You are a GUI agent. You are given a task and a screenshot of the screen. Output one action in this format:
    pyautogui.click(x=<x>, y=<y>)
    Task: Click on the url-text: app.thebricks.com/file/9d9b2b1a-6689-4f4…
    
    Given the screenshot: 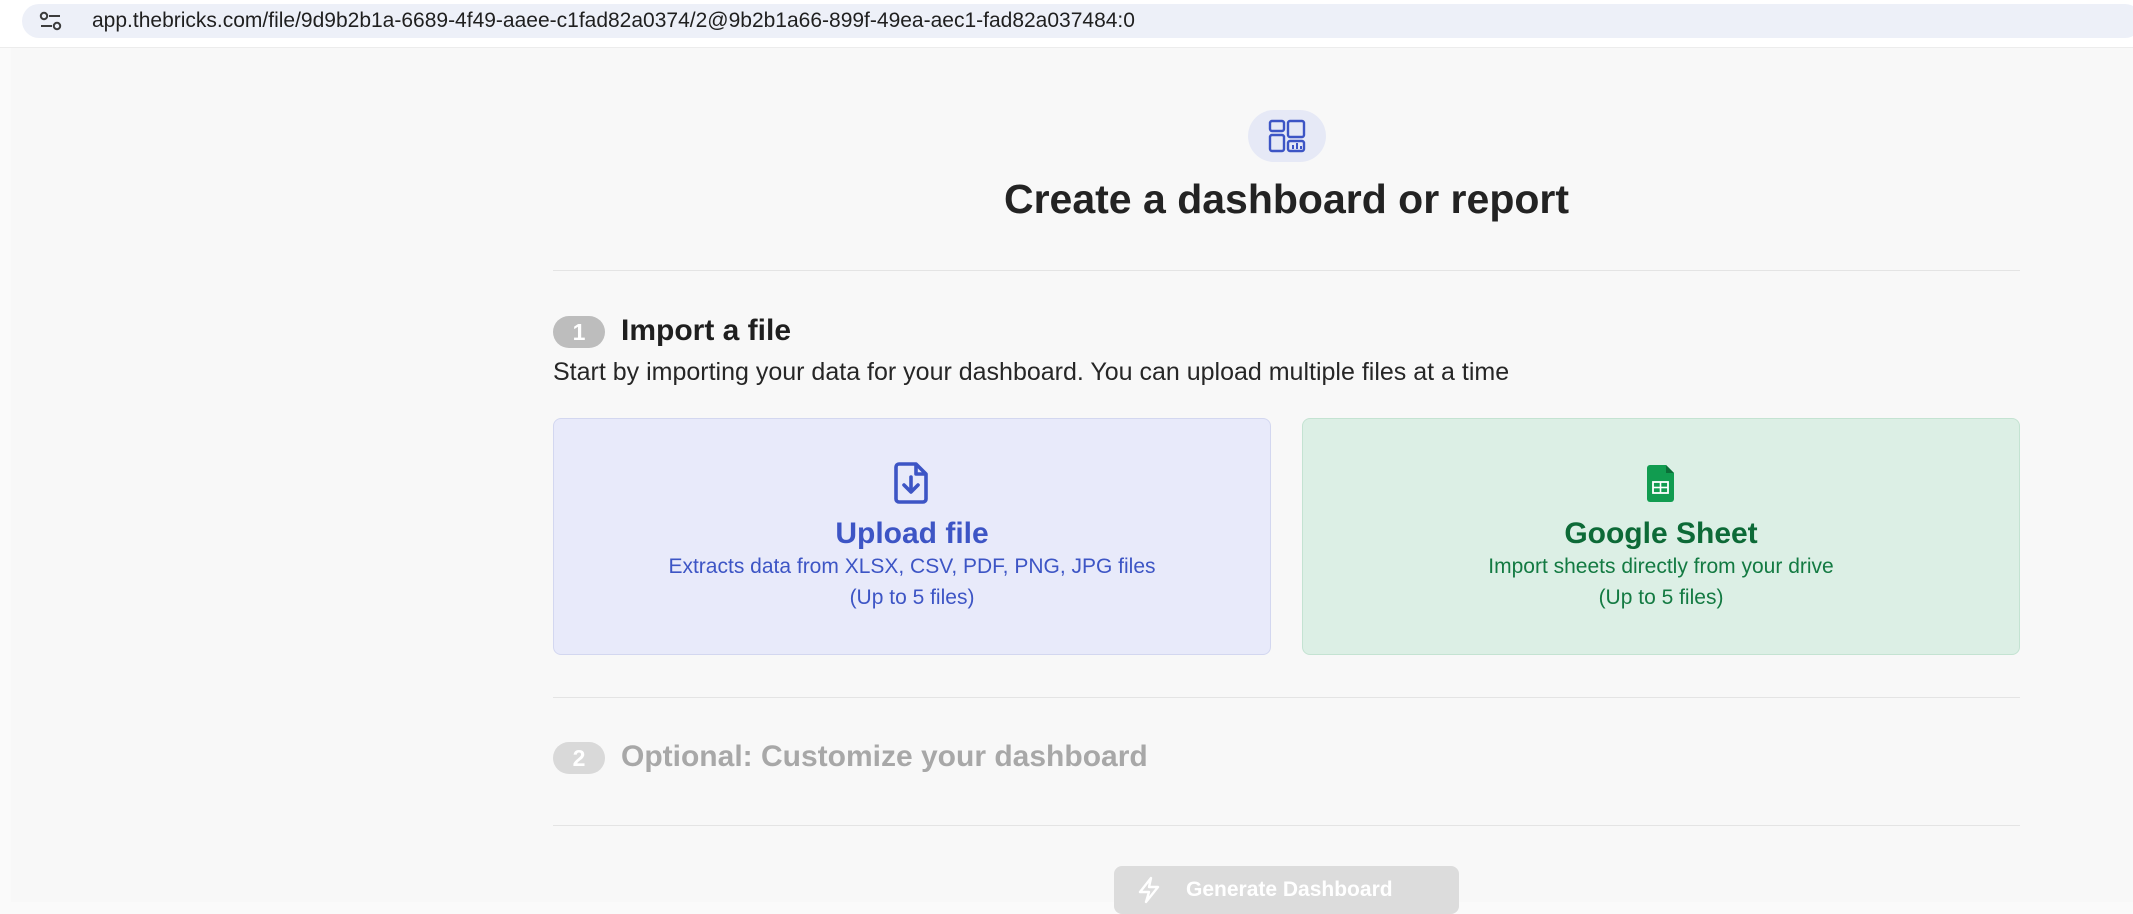 What is the action you would take?
    pyautogui.click(x=613, y=21)
    